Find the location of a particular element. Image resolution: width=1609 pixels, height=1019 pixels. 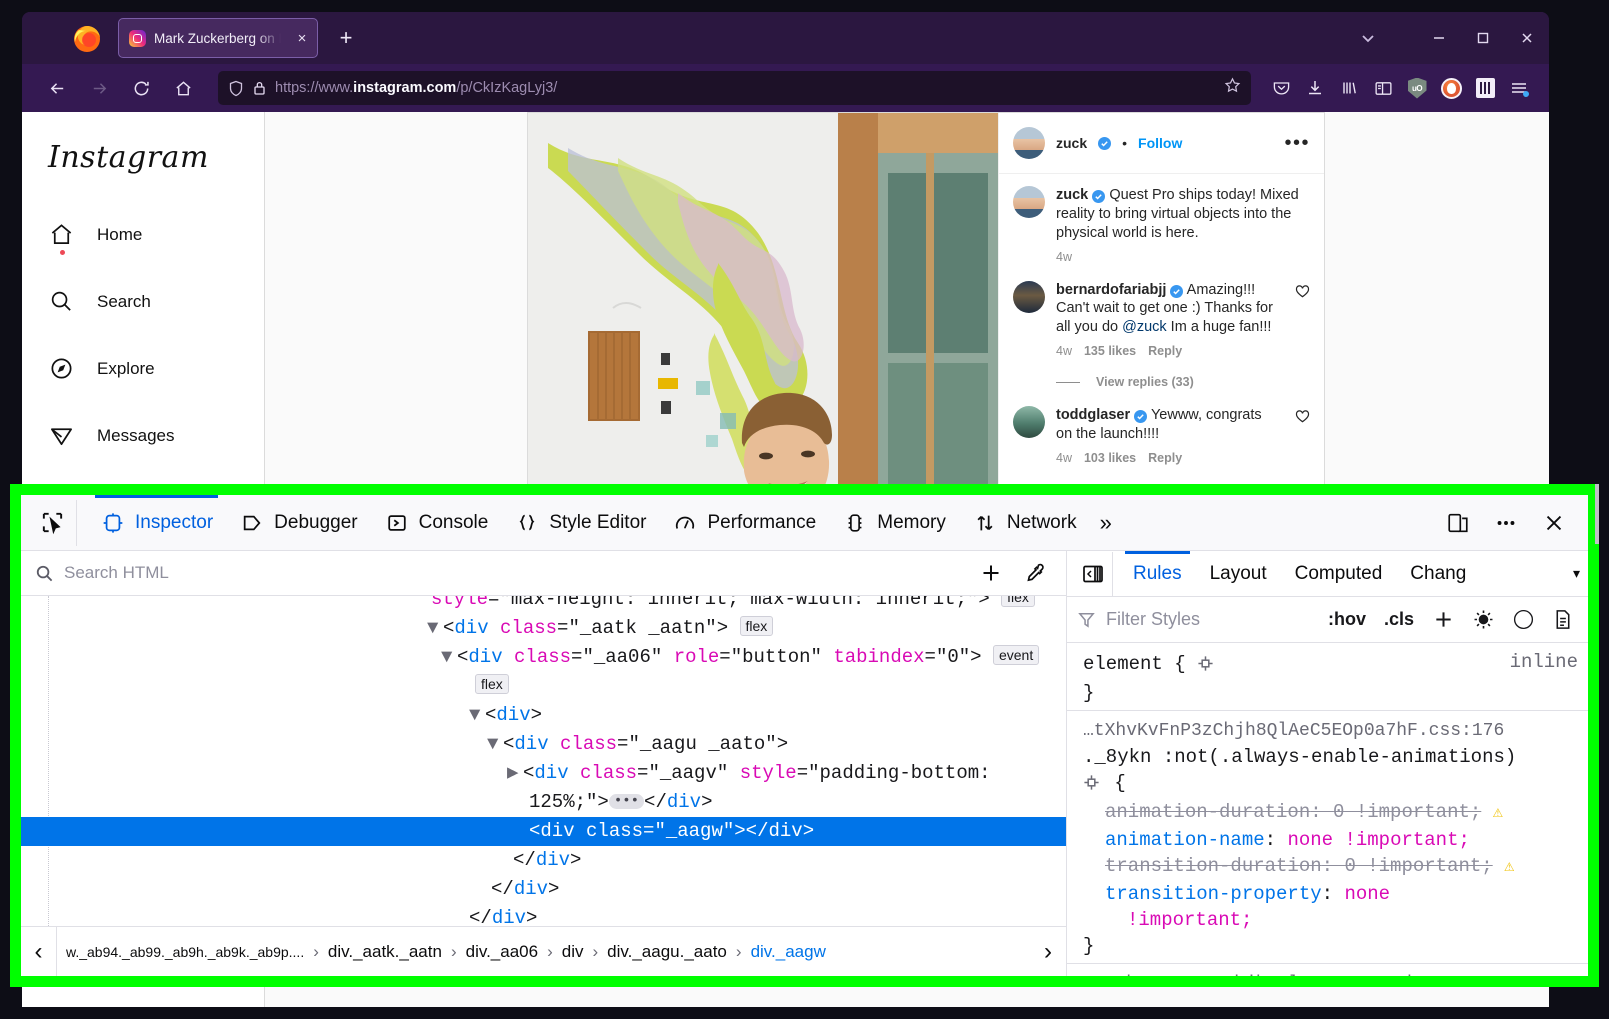

home-icon is located at coordinates (183, 88).